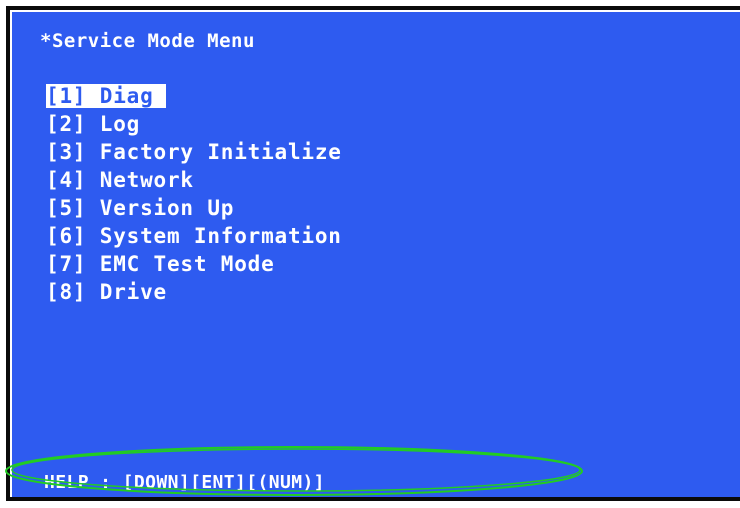 This screenshot has width=740, height=508. What do you see at coordinates (194, 265) in the screenshot?
I see `menu-item-emc-test-mode: [7] EMC Test Mode` at bounding box center [194, 265].